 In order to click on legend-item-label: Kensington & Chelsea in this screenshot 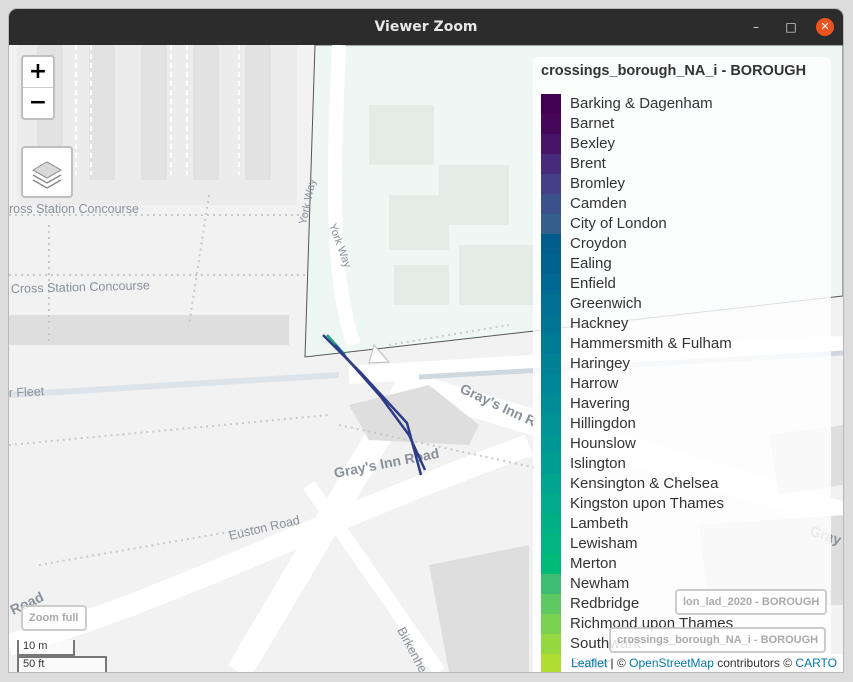, I will do `click(644, 483)`.